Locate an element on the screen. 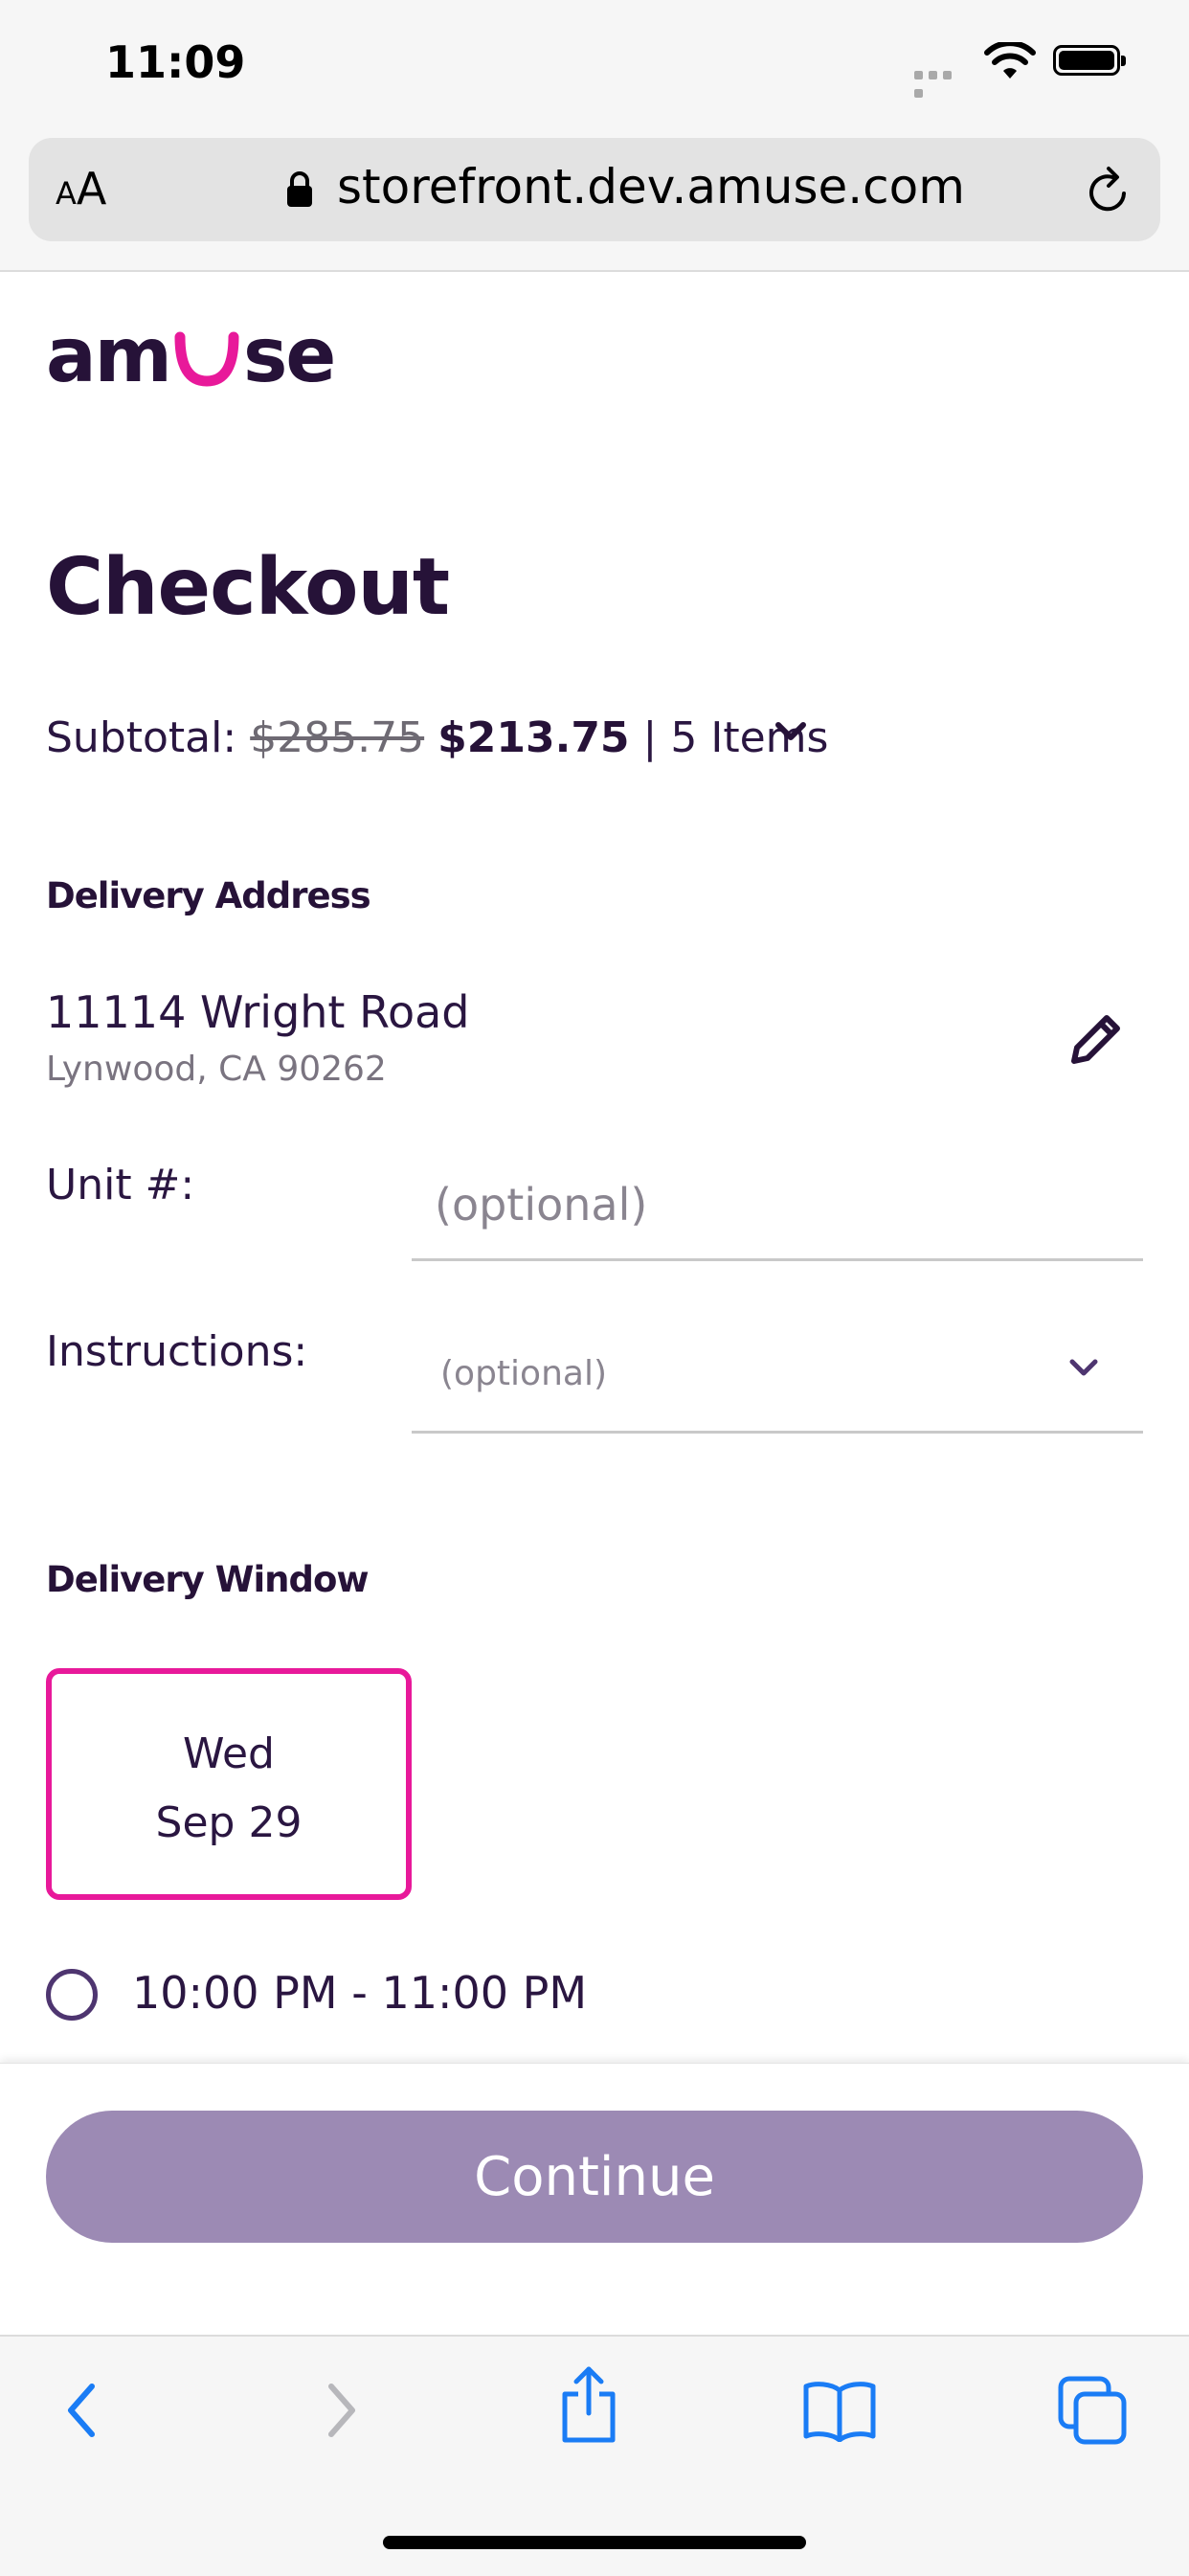 This screenshot has height=2576, width=1189. address-street: 11114 Wright Road is located at coordinates (258, 1012).